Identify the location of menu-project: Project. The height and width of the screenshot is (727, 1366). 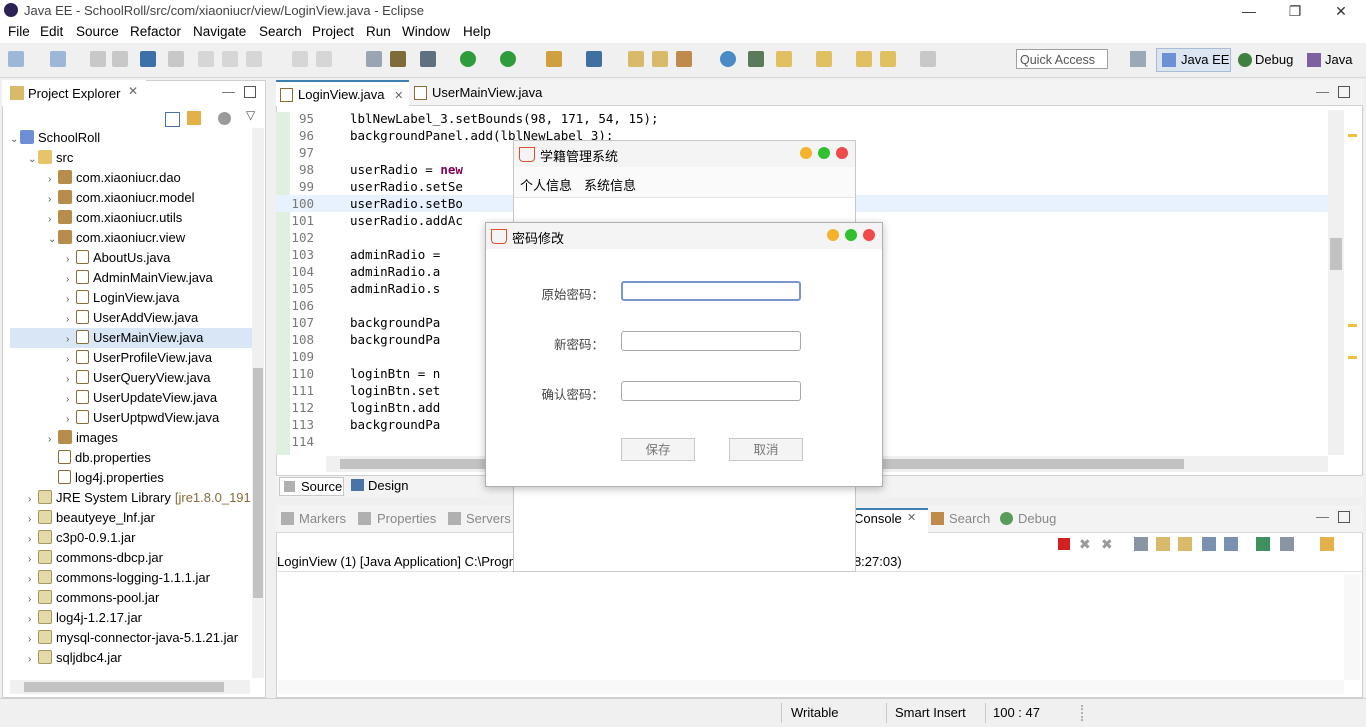
(333, 31).